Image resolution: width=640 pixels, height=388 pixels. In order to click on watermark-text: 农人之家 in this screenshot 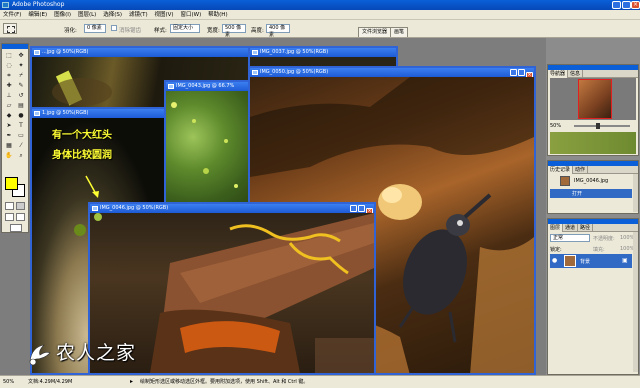, I will do `click(96, 353)`.